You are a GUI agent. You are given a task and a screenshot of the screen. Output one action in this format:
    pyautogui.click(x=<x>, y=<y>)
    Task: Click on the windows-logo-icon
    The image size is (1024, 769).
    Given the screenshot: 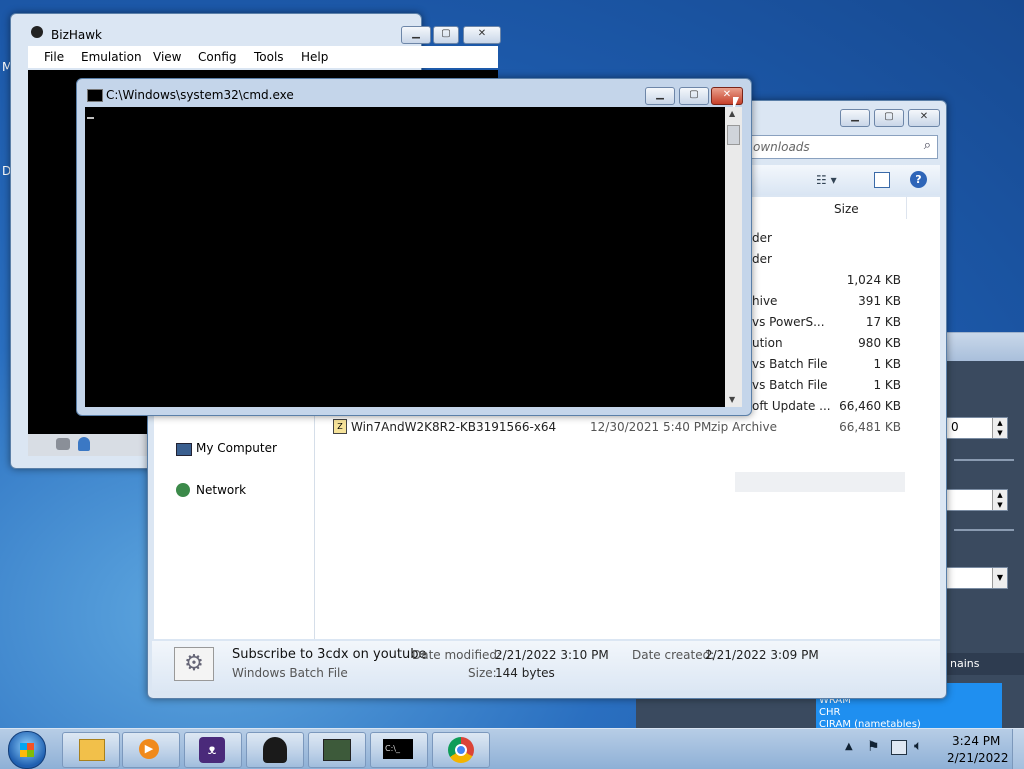 What is the action you would take?
    pyautogui.click(x=27, y=750)
    